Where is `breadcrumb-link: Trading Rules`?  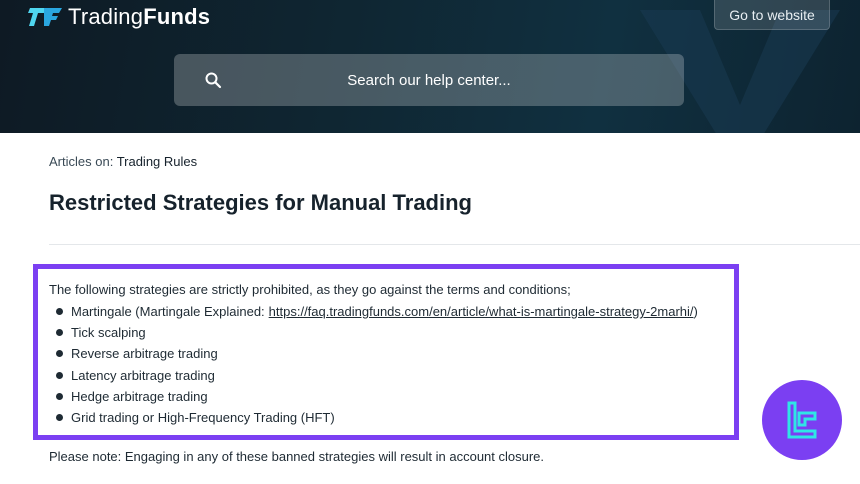
breadcrumb-link: Trading Rules is located at coordinates (157, 161).